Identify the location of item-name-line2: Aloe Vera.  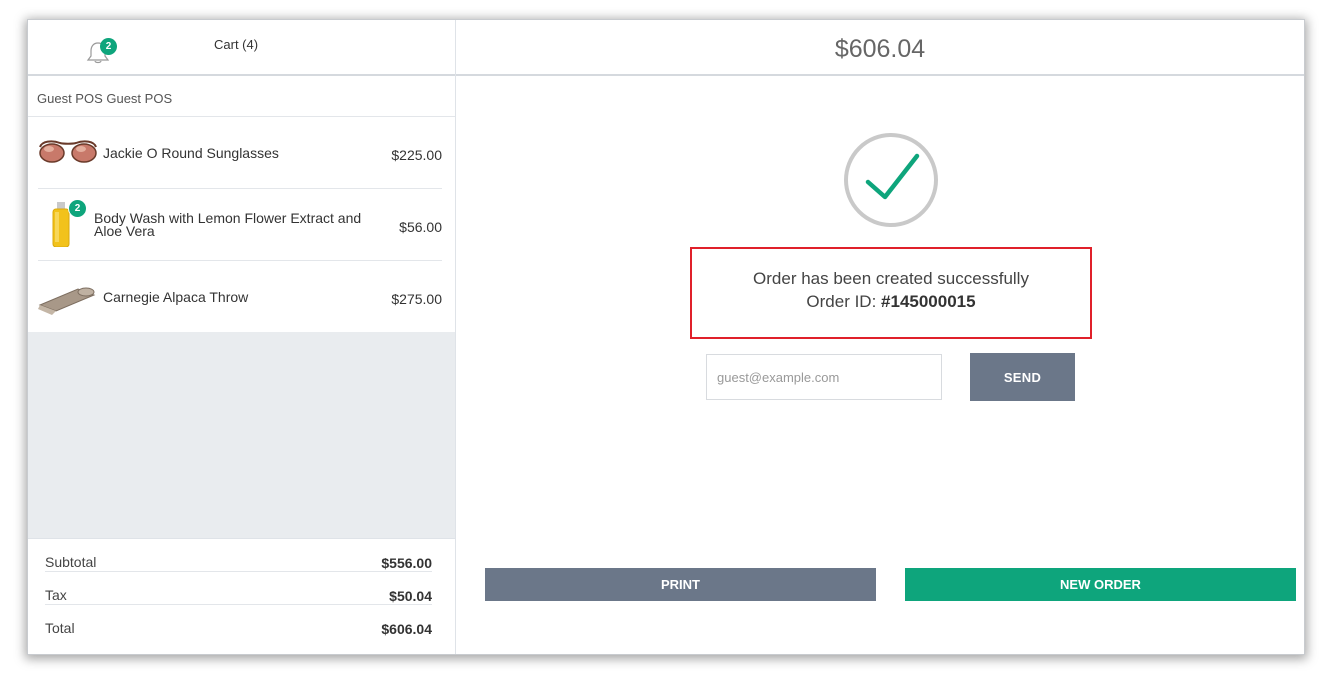
(124, 231).